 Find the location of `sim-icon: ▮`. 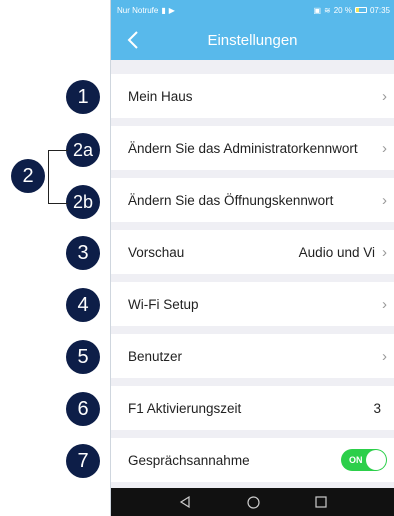

sim-icon: ▮ is located at coordinates (163, 10).